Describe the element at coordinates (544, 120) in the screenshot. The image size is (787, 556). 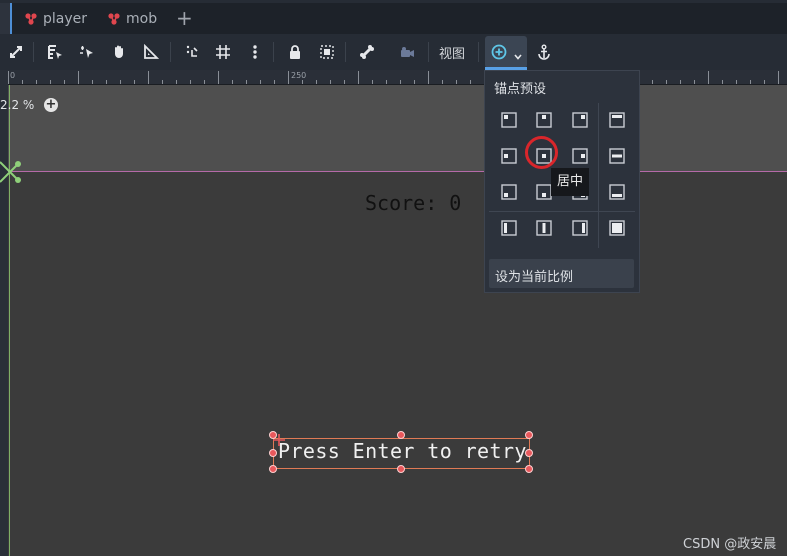
I see `anchor-preset-center-top-icon` at that location.